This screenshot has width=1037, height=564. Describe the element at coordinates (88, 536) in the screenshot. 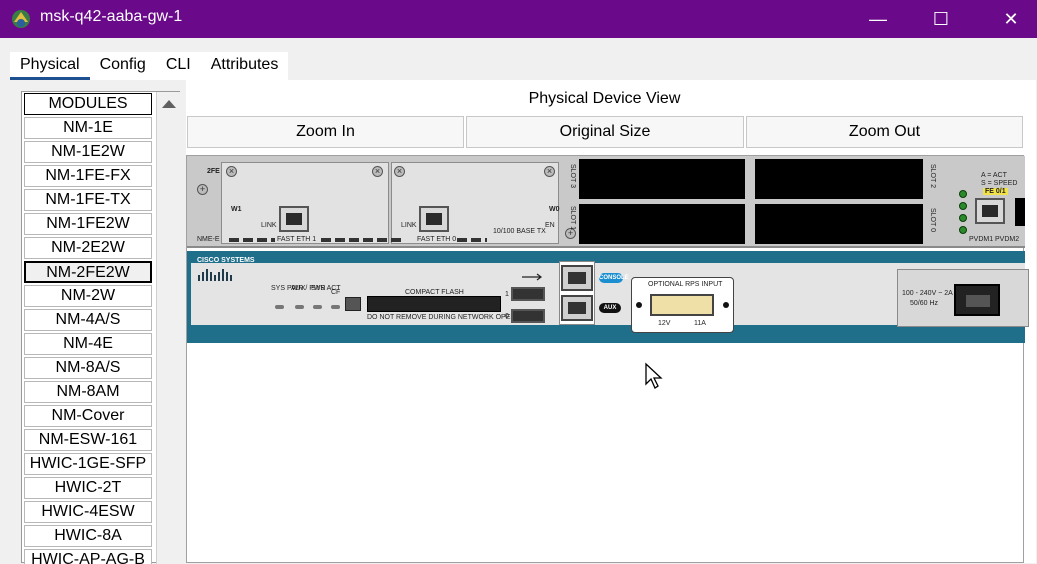

I see `module-item: HWIC-8A` at that location.